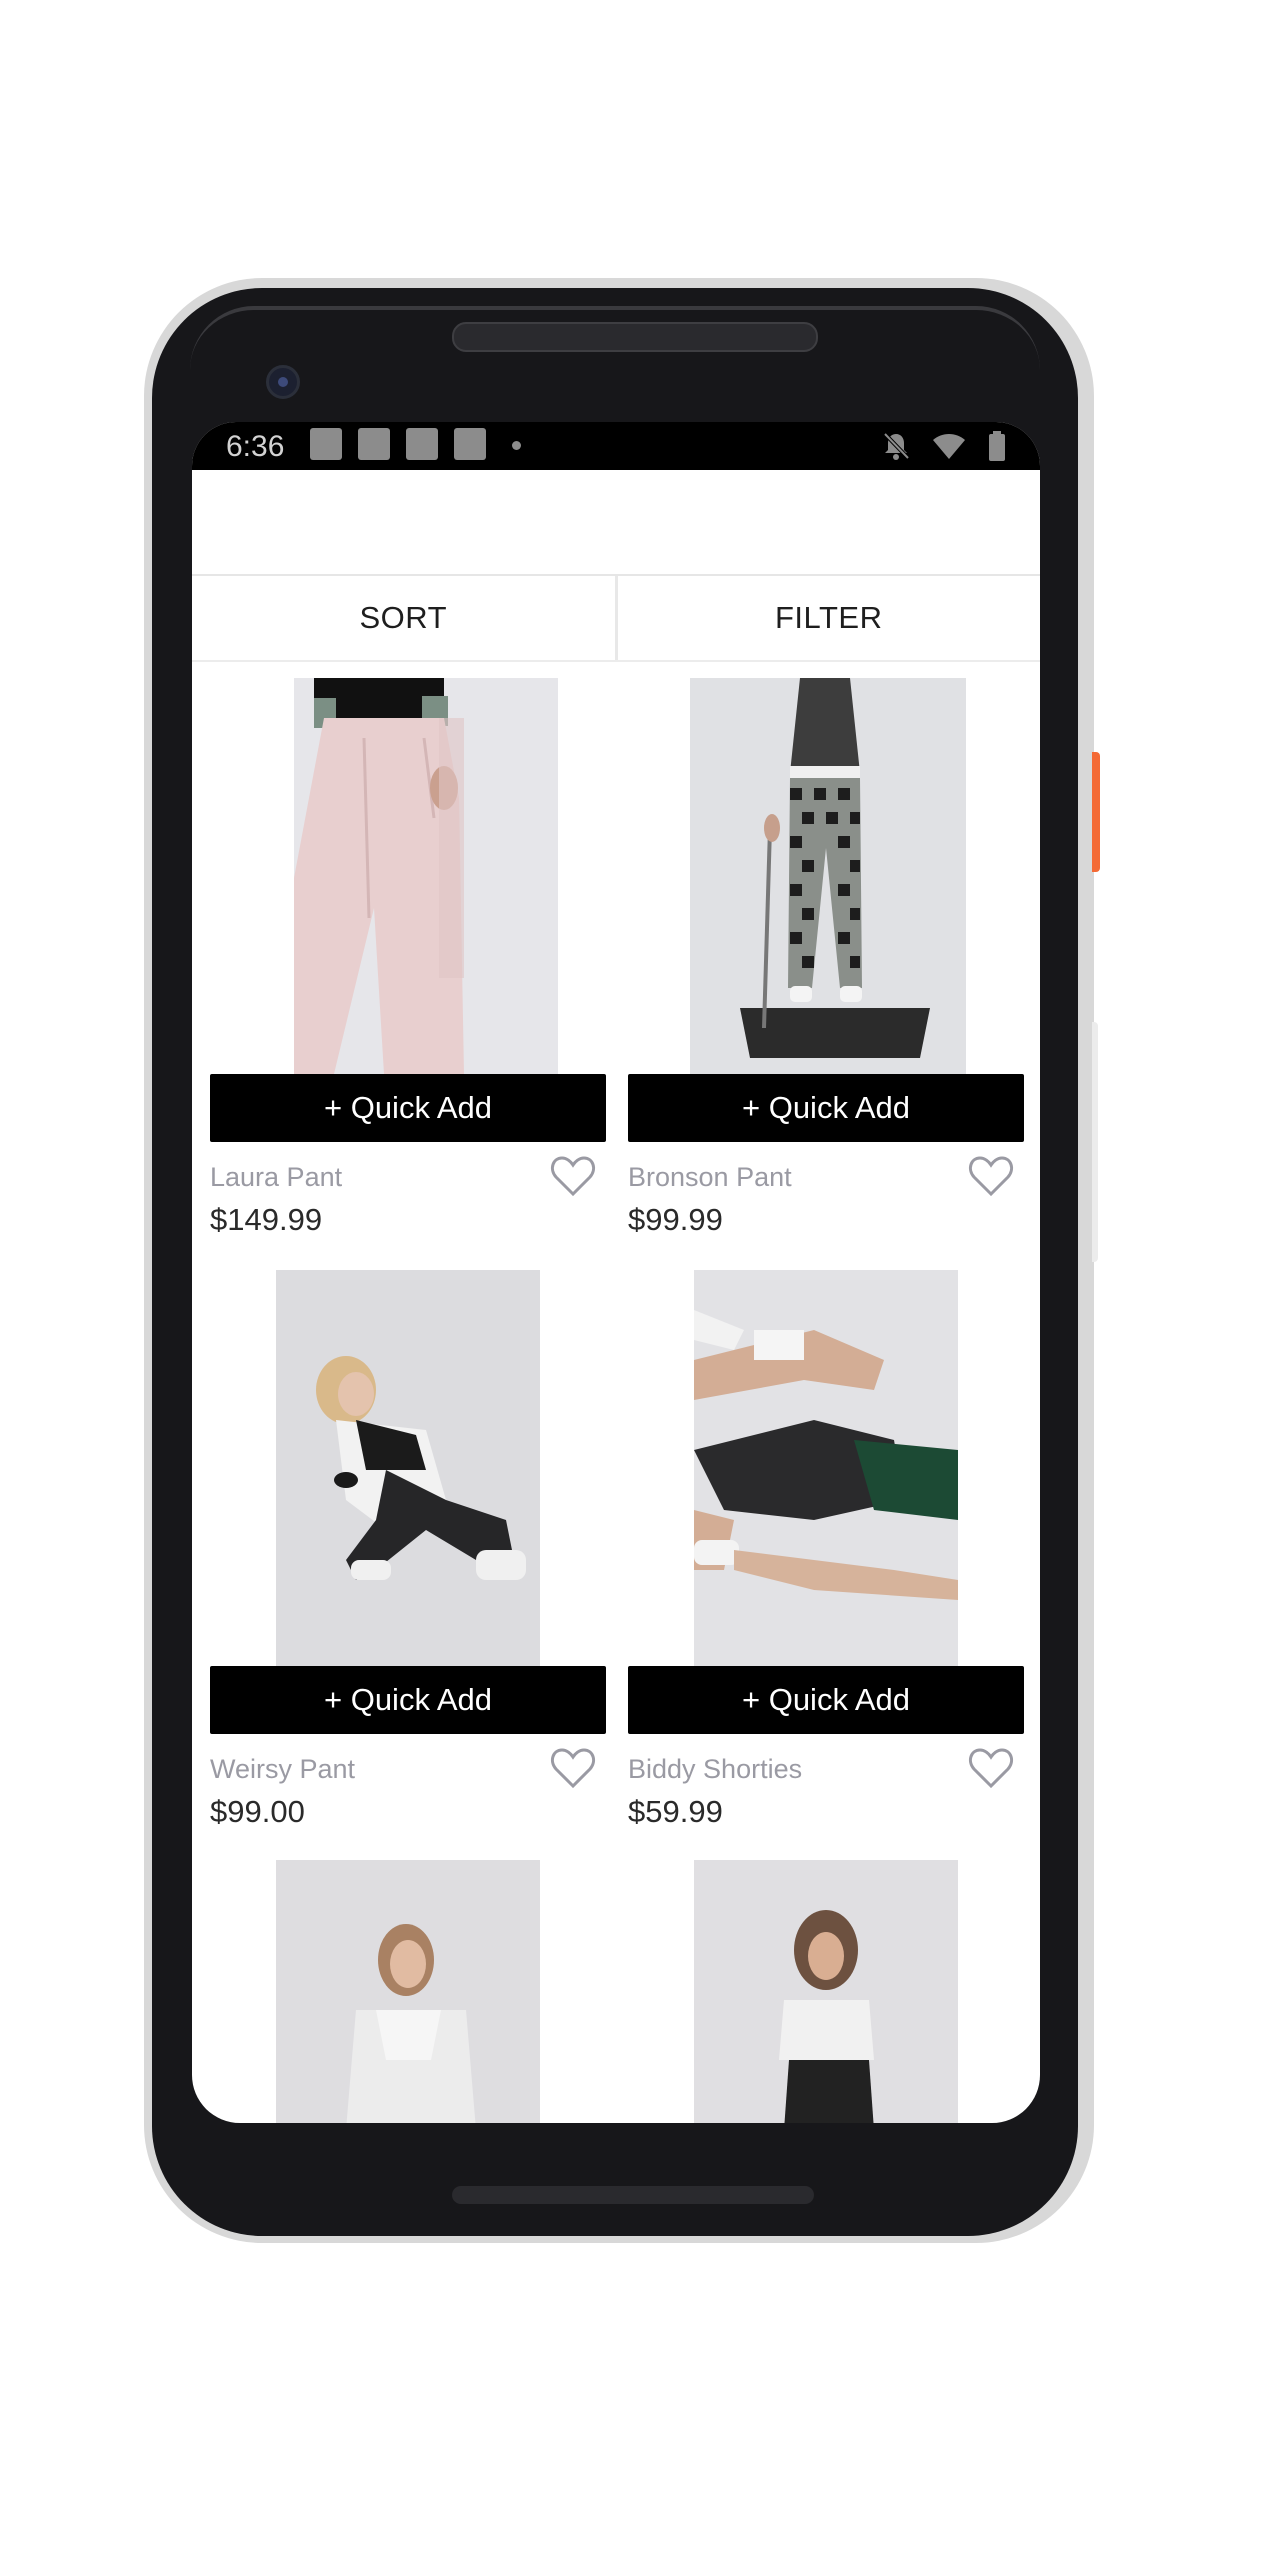  Describe the element at coordinates (616, 523) in the screenshot. I see `app-header` at that location.